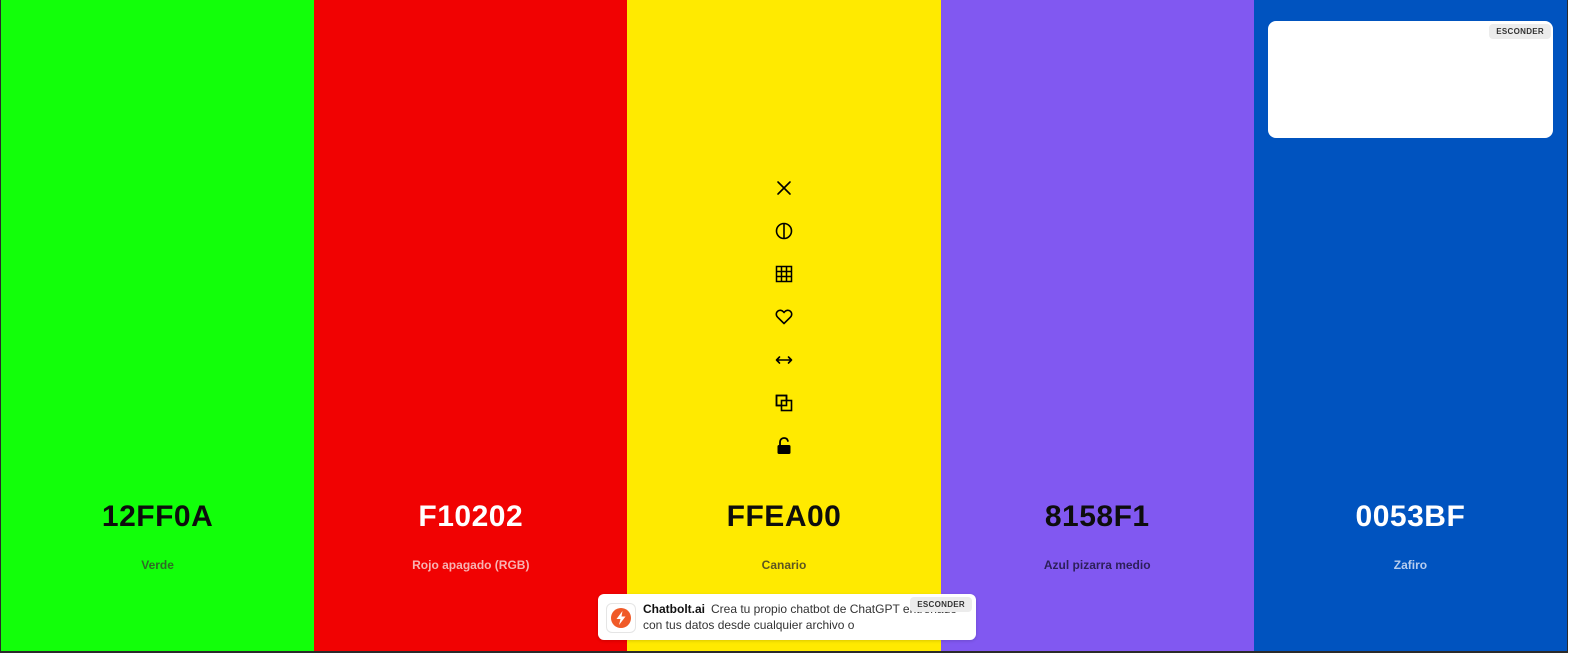 This screenshot has width=1588, height=661. Describe the element at coordinates (1097, 517) in the screenshot. I see `swatch-hex: 8158F1` at that location.